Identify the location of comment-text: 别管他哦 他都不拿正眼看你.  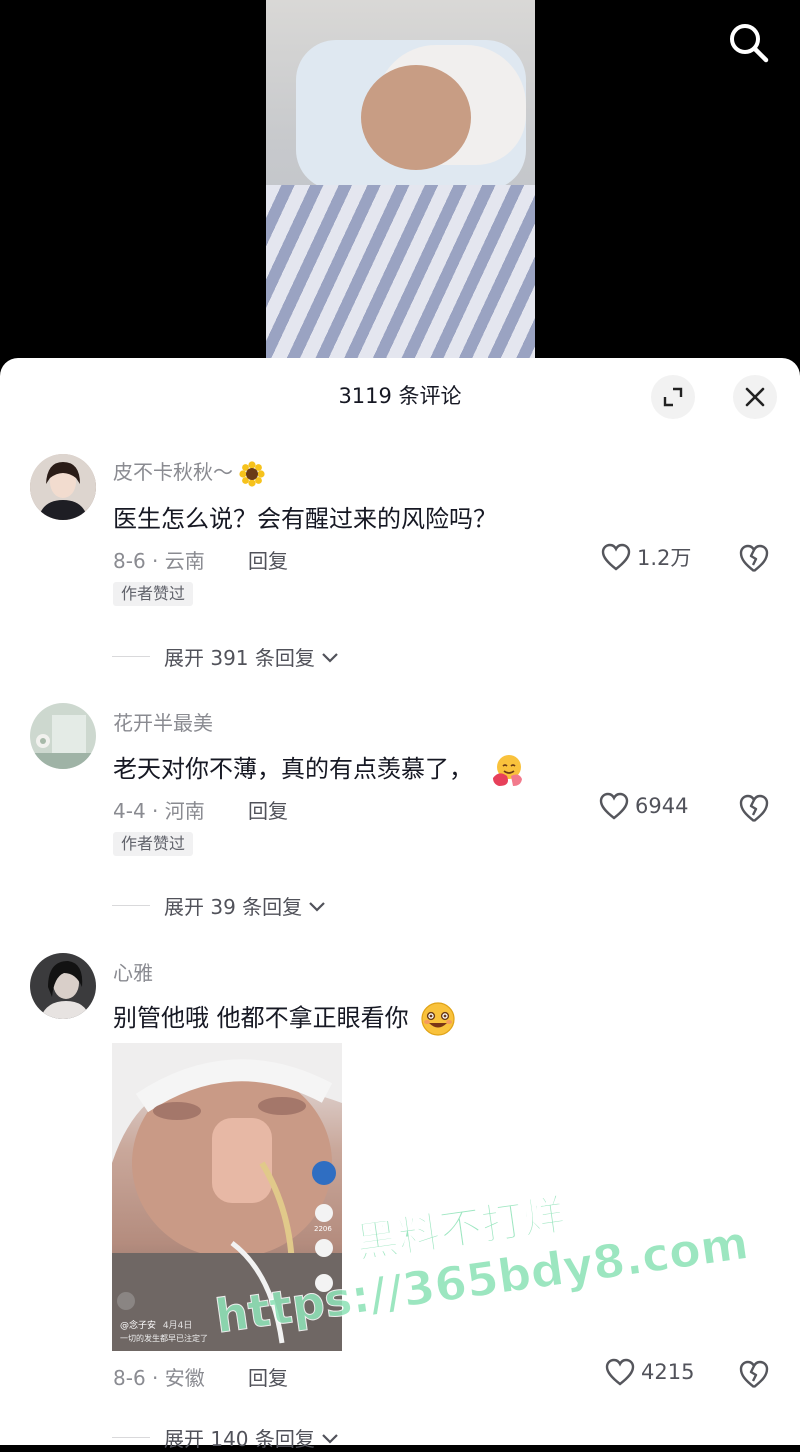
(284, 1017).